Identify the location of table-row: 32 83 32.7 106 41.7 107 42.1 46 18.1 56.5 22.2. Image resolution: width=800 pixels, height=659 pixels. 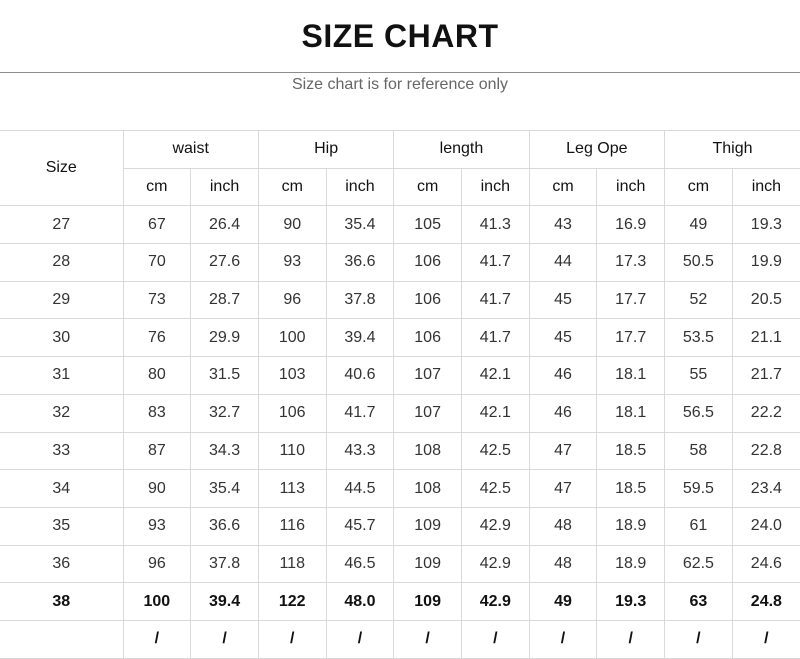
(400, 413).